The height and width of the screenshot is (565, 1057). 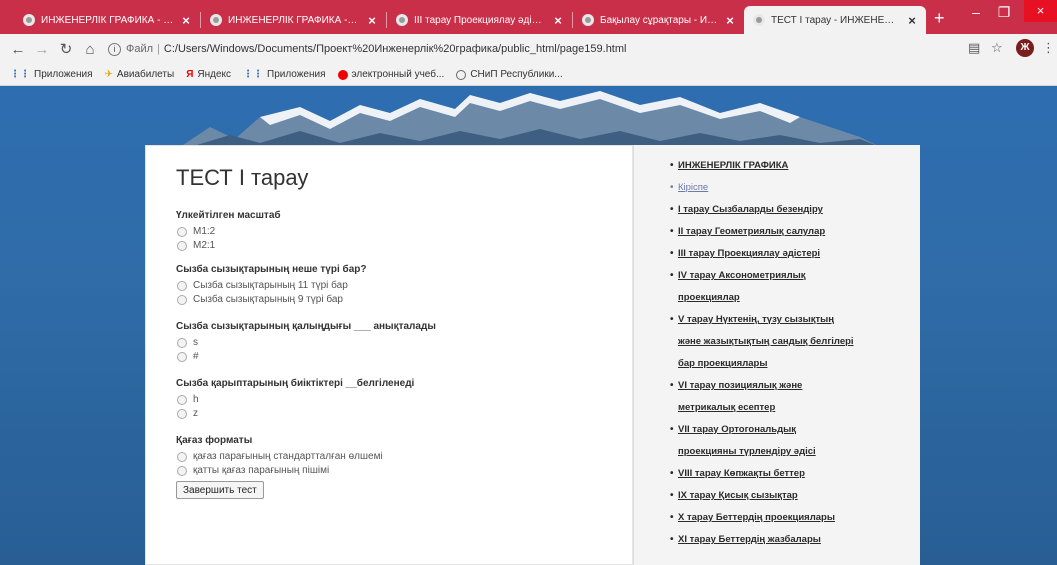 I want to click on question-block: Үлкейтілген масштаб M1:2 M2:1, so click(x=228, y=231).